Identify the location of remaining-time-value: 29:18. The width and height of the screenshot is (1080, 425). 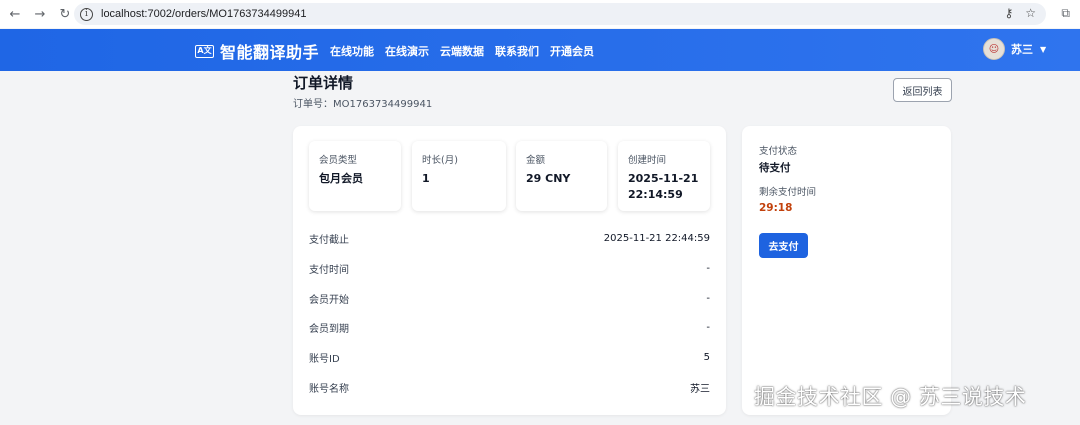
(776, 208).